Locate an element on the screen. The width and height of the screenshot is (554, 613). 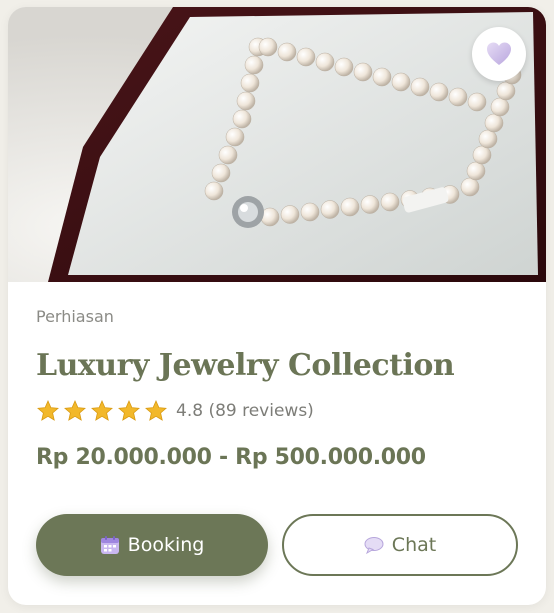
product-category: Perhiasan is located at coordinates (75, 316).